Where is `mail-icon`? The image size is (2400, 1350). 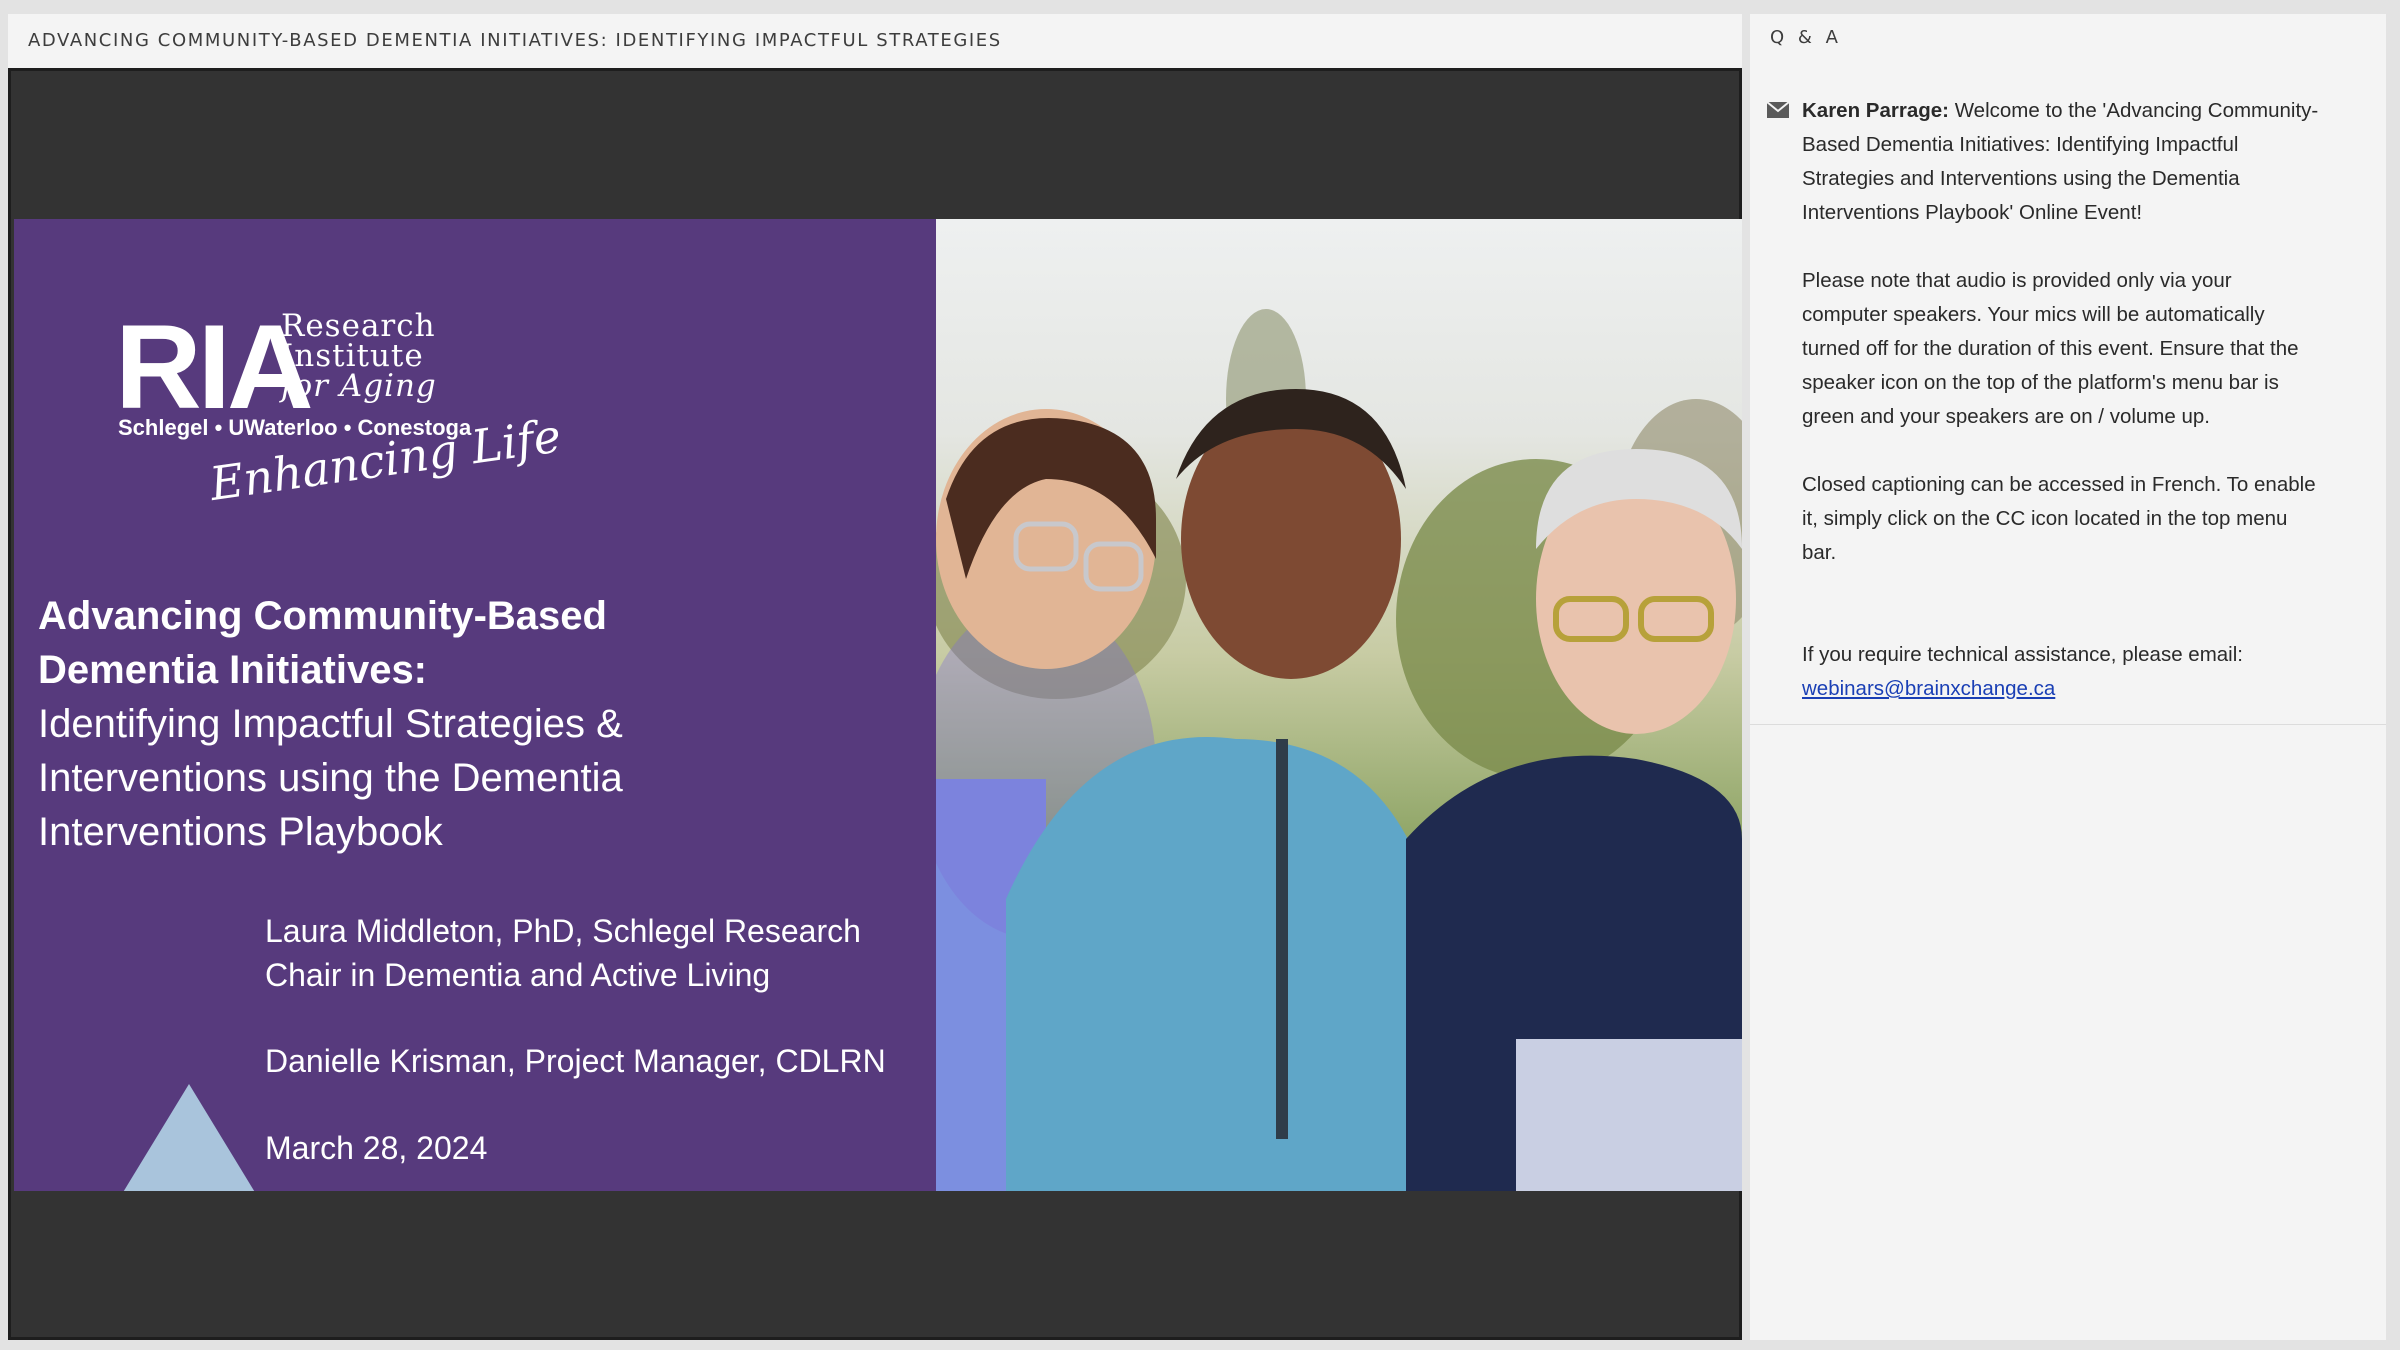
mail-icon is located at coordinates (1778, 109).